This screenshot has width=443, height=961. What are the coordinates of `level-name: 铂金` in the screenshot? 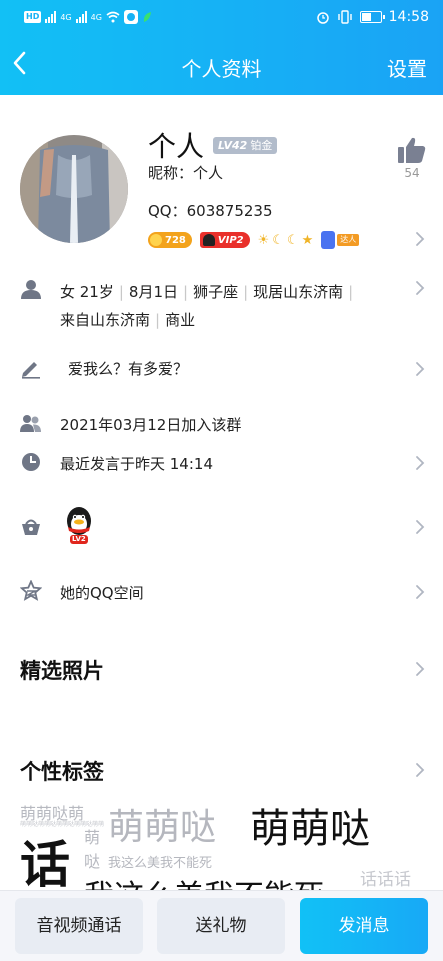 It's located at (261, 145).